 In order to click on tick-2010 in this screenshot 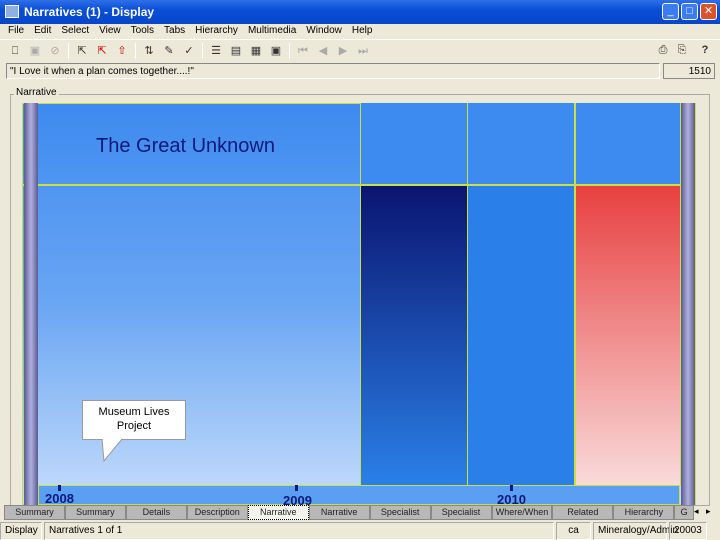, I will do `click(511, 488)`.